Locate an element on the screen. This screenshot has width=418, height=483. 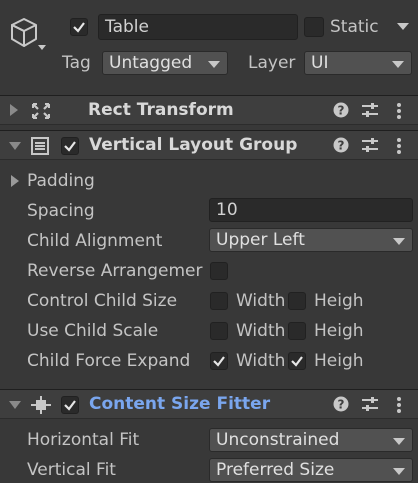
static-label: Static is located at coordinates (354, 27).